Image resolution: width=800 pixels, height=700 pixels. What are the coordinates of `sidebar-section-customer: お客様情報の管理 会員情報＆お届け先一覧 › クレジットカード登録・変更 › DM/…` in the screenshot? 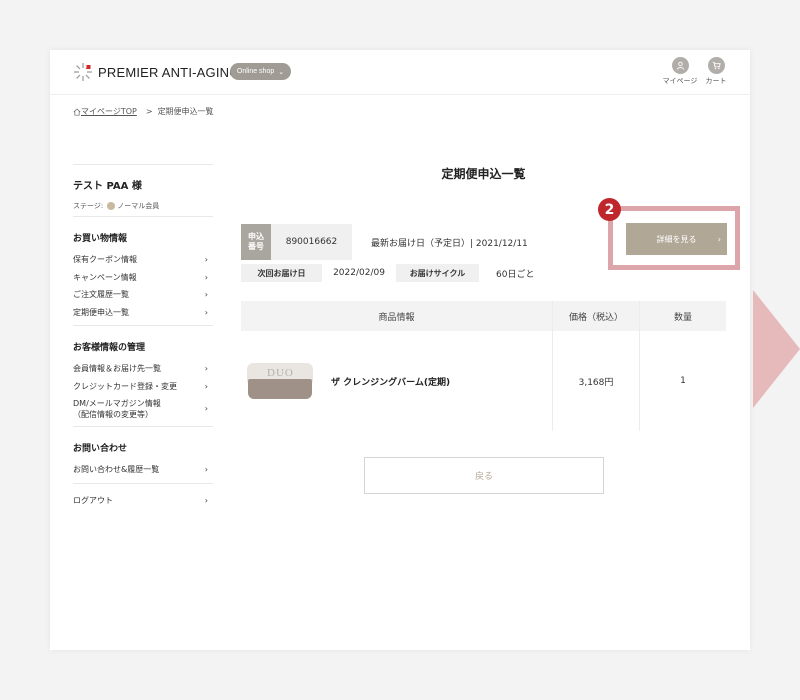 It's located at (143, 376).